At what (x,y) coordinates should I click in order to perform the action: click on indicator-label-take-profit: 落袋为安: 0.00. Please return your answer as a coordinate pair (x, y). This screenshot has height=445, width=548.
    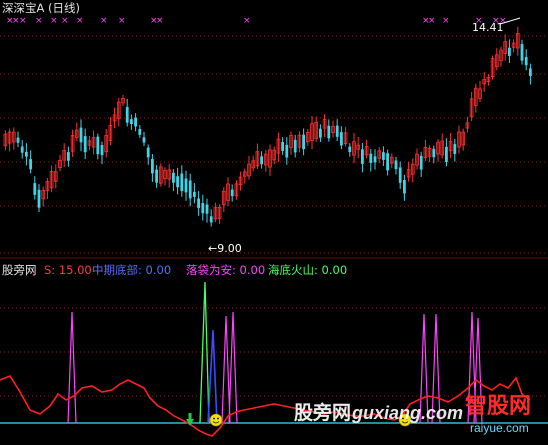
    Looking at the image, I should click on (226, 270).